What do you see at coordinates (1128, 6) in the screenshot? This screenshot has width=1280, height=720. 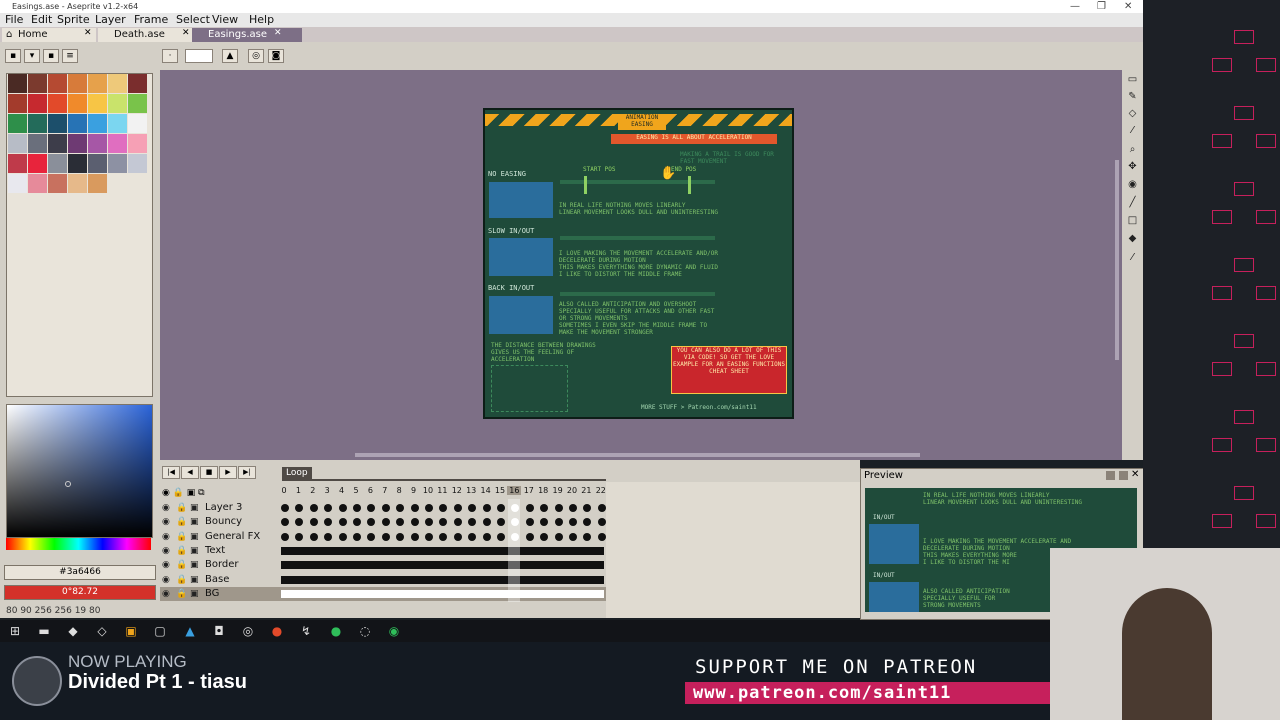 I see `close-button: ✕` at bounding box center [1128, 6].